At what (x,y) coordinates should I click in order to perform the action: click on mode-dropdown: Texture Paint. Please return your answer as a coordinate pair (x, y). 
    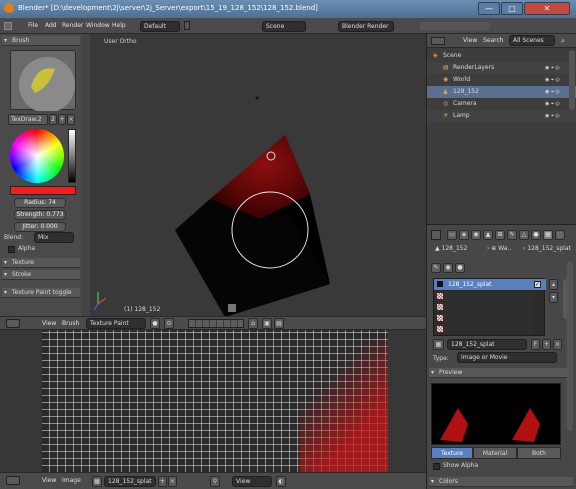
    Looking at the image, I should click on (116, 323).